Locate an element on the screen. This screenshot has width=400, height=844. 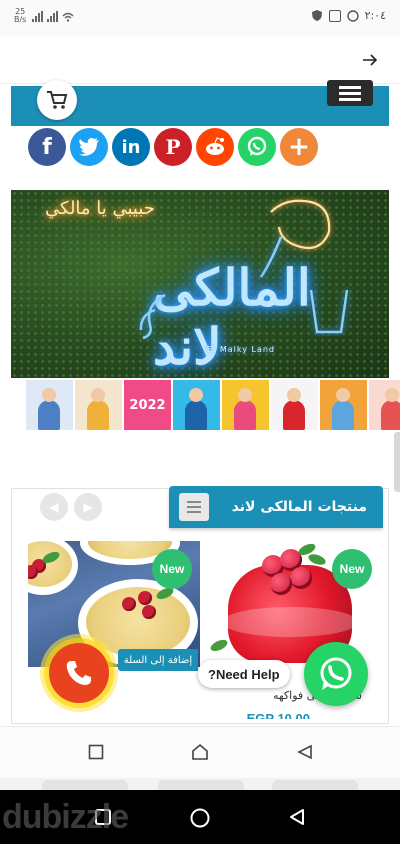
thumbnail-strip: 2022 is located at coordinates (213, 405).